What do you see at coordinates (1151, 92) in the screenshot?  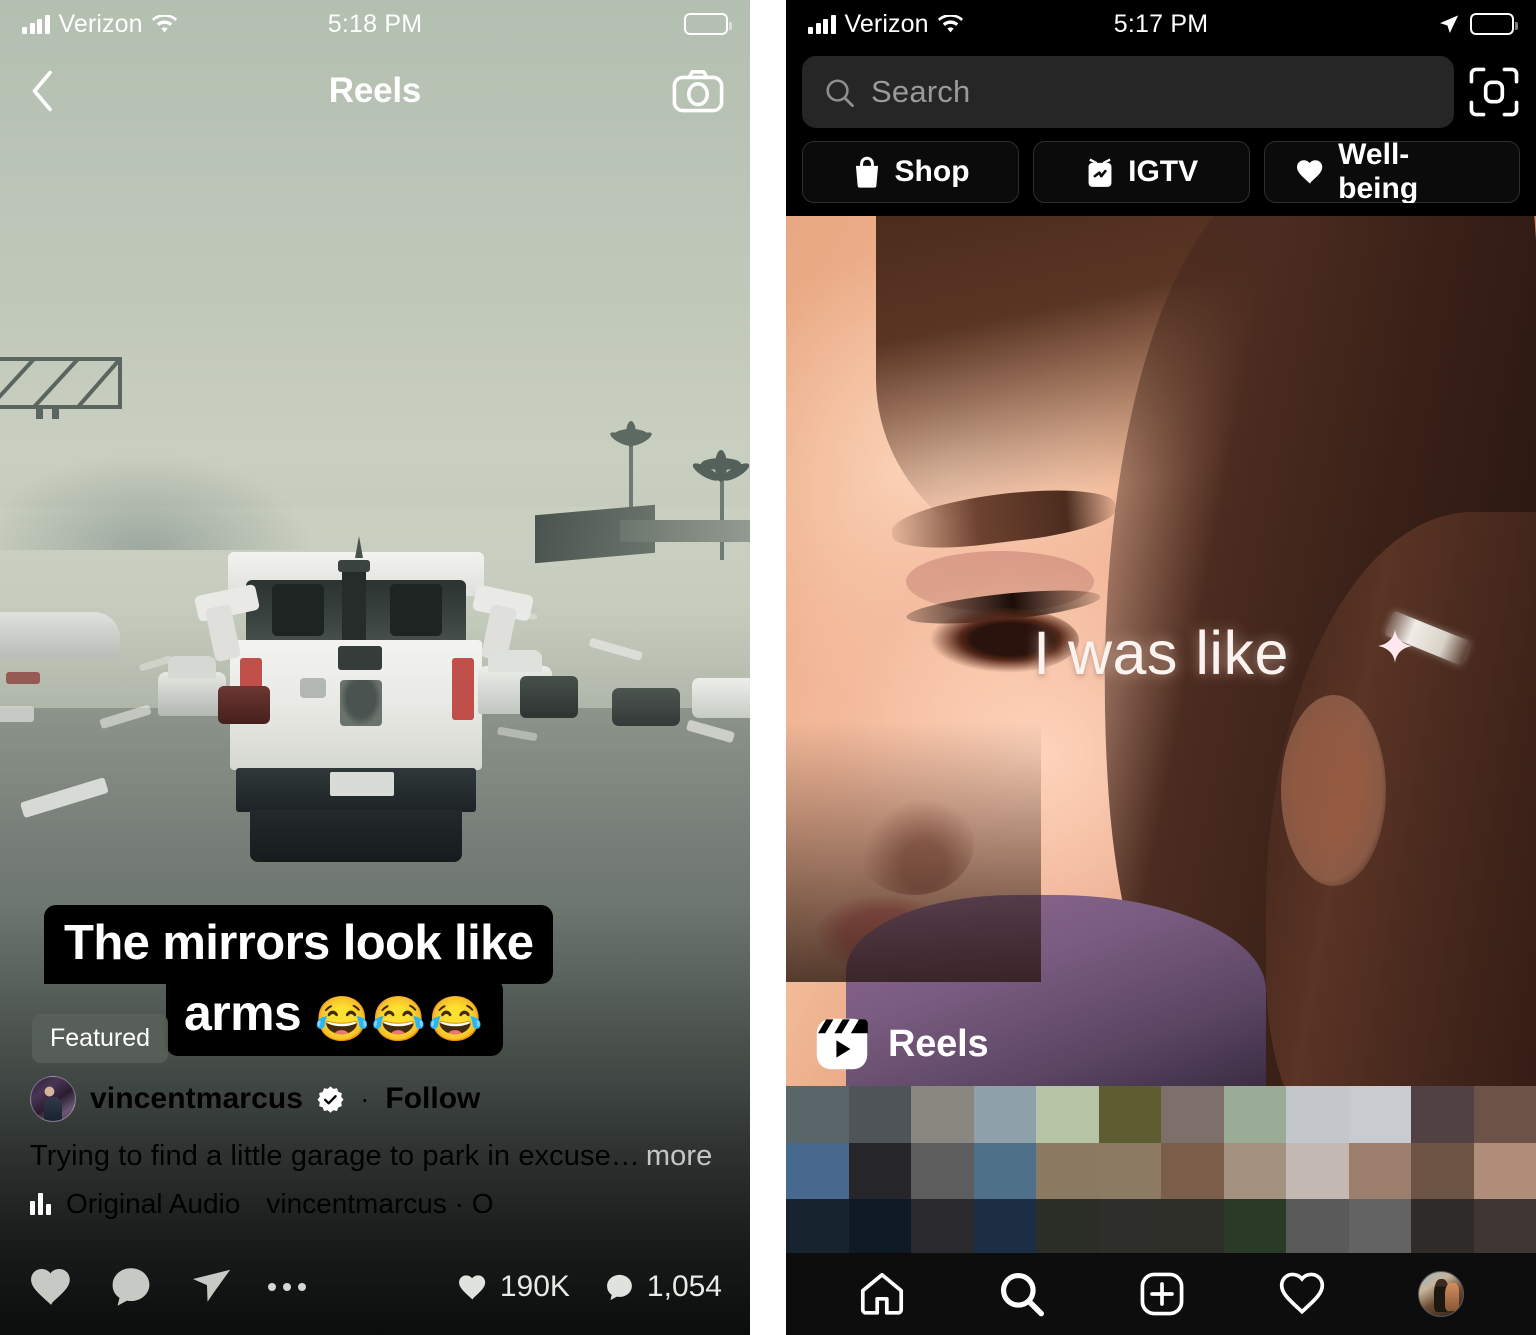 I see `search-input` at bounding box center [1151, 92].